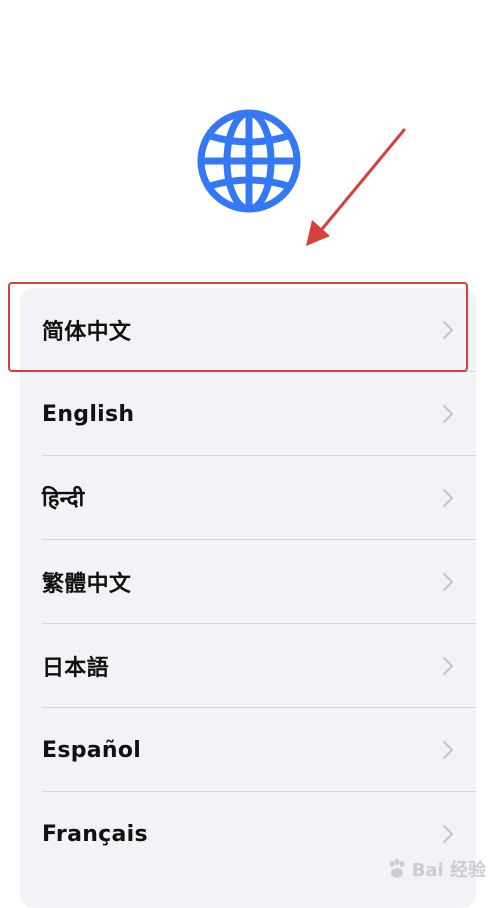  What do you see at coordinates (75, 668) in the screenshot?
I see `language-label: 日本語` at bounding box center [75, 668].